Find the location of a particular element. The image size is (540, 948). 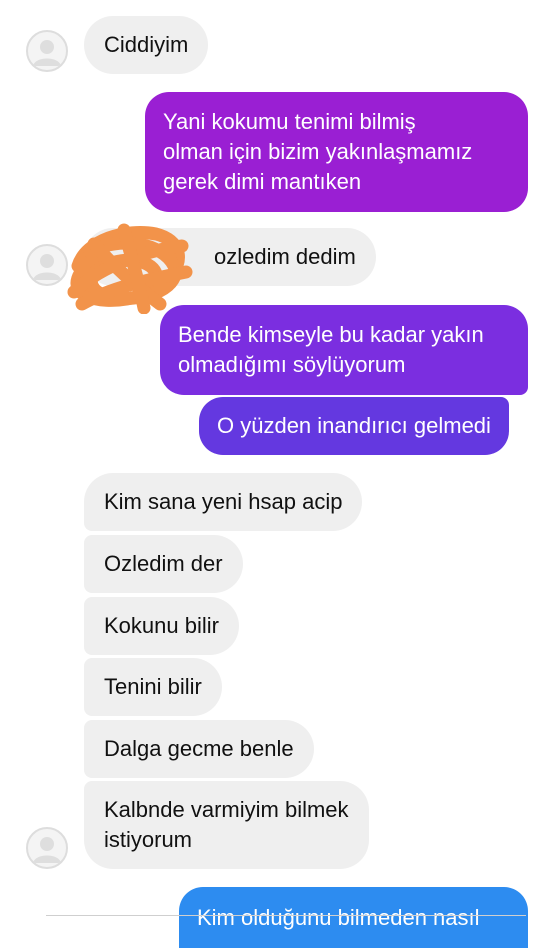

message-bubble-incoming: Ozledim der is located at coordinates (163, 564).